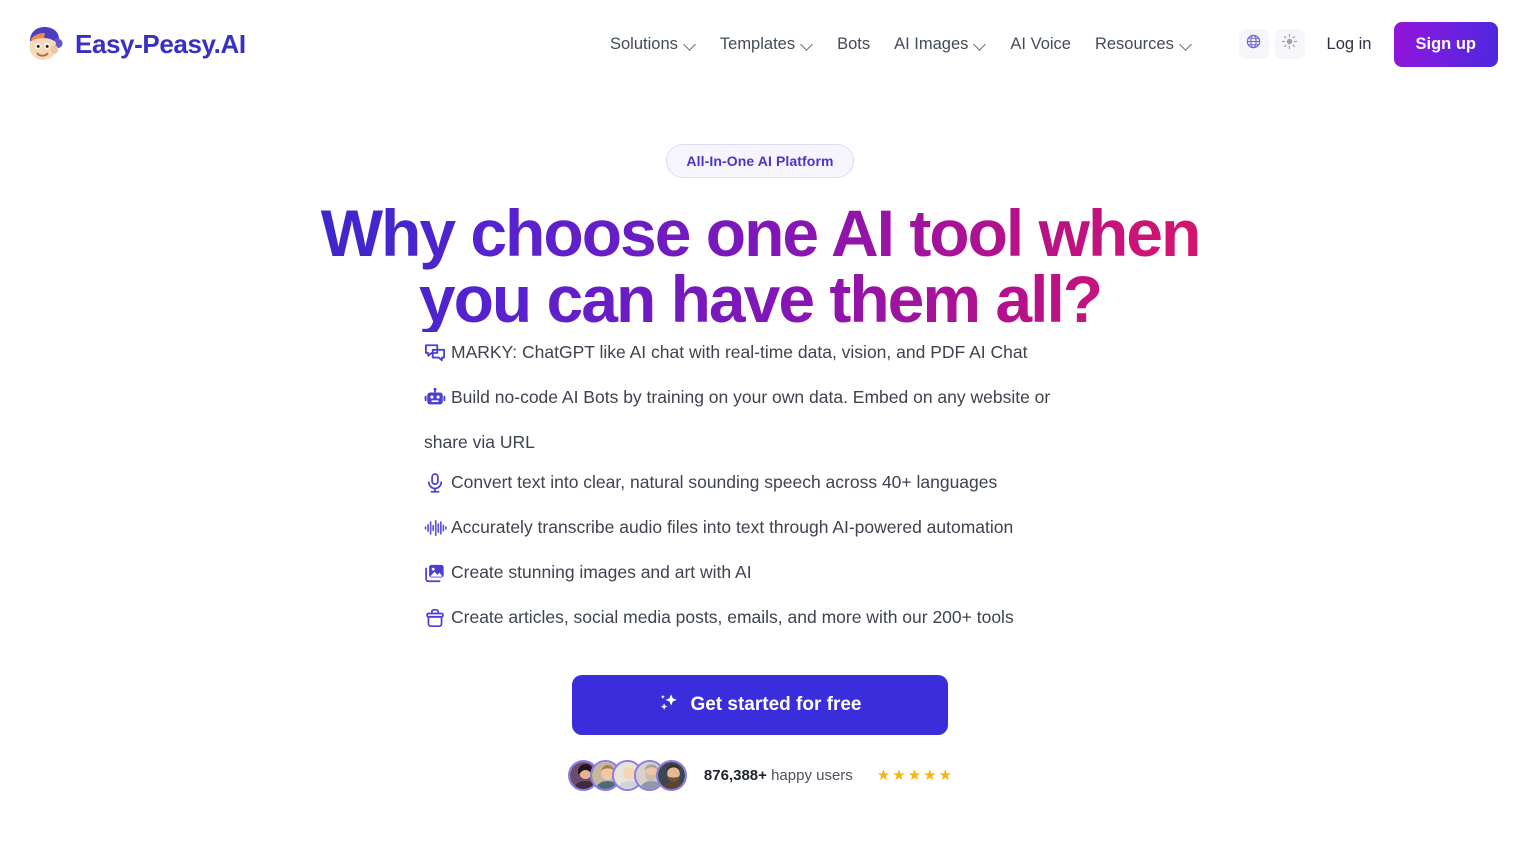  I want to click on sparkle-icon, so click(668, 705).